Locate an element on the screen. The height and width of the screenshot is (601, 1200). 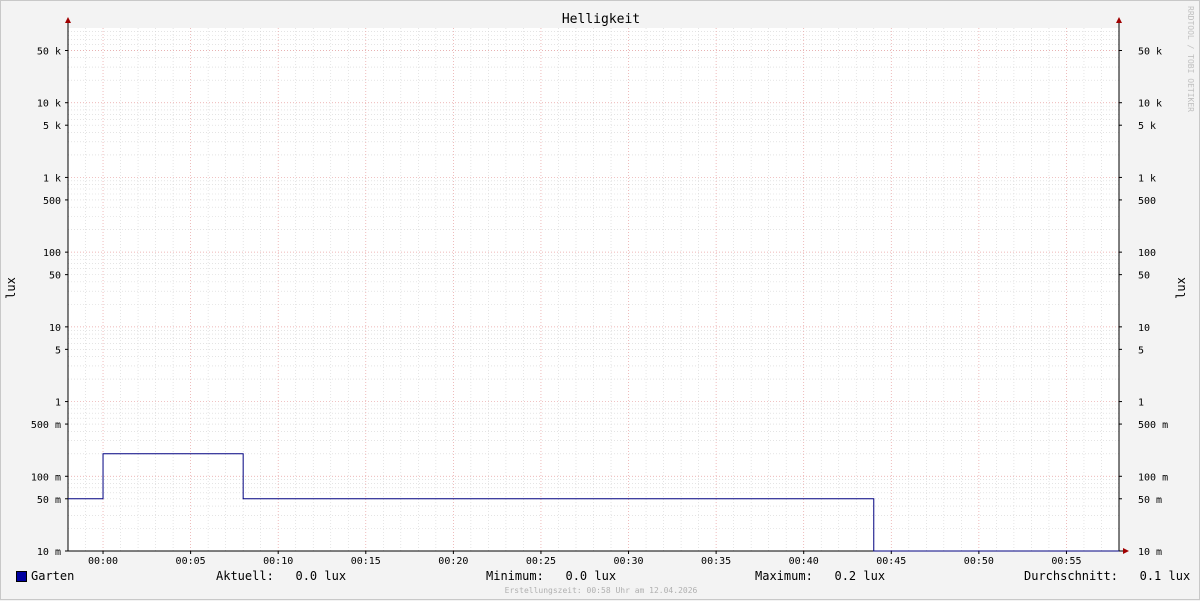
y-tick-label-left: 10 m is located at coordinates (49, 552).